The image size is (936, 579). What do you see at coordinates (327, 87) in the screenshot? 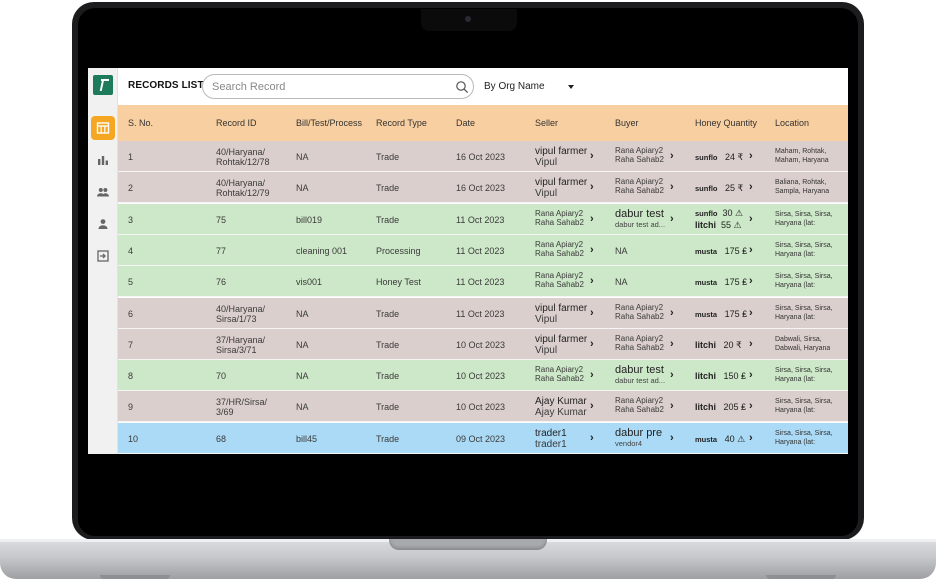
I see `search-input` at bounding box center [327, 87].